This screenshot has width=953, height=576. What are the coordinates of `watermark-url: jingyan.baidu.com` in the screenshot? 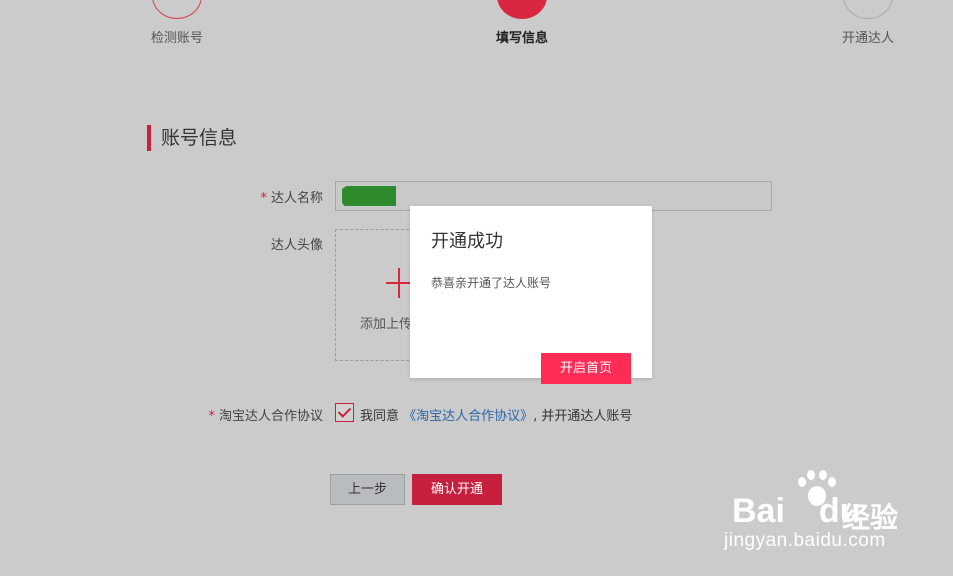 It's located at (805, 540).